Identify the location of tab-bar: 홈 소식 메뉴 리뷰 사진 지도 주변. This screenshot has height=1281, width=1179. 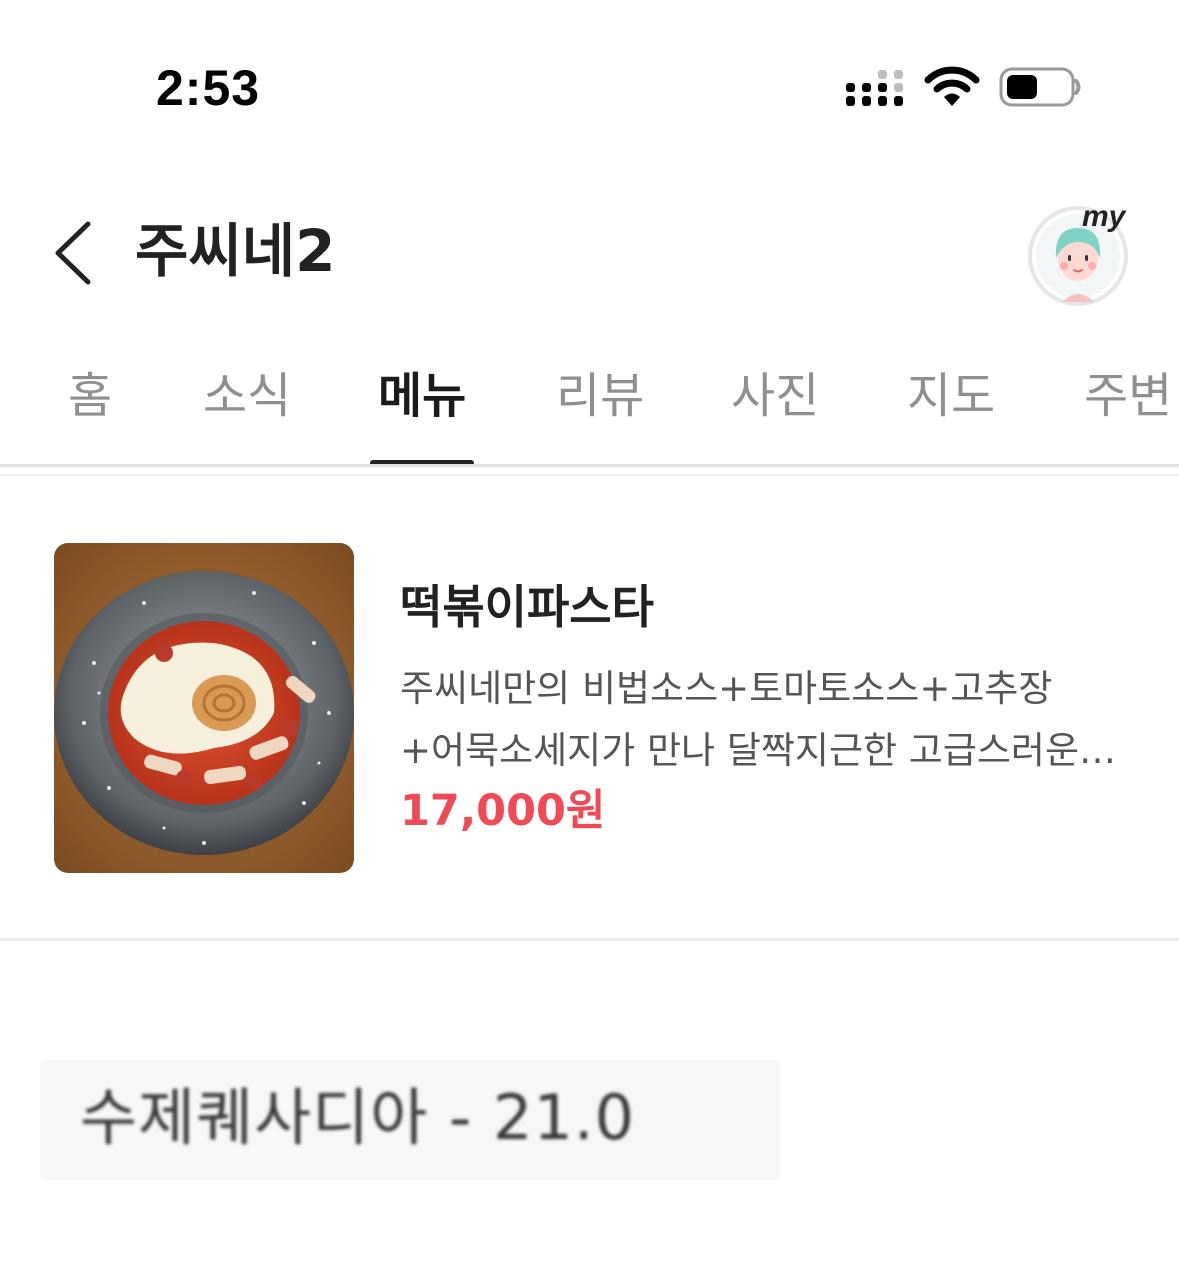
(589, 404).